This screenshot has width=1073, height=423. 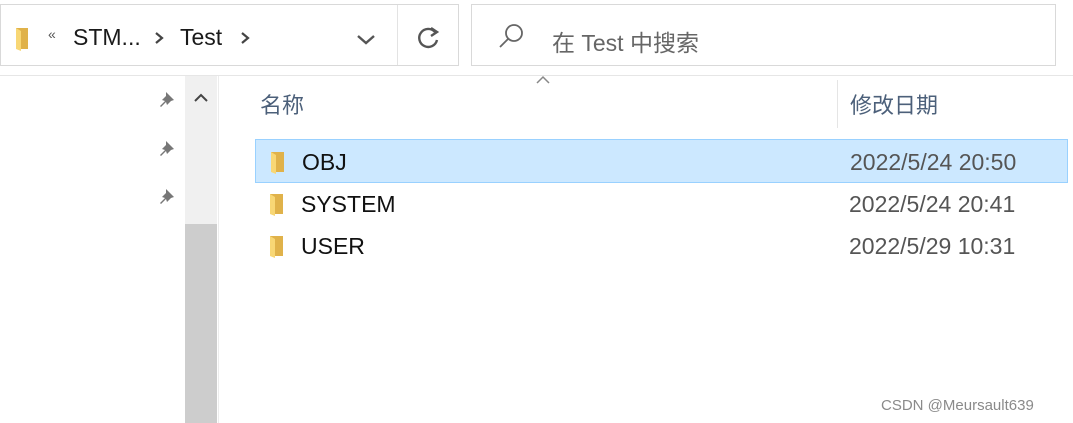 I want to click on column-separator, so click(x=837, y=104).